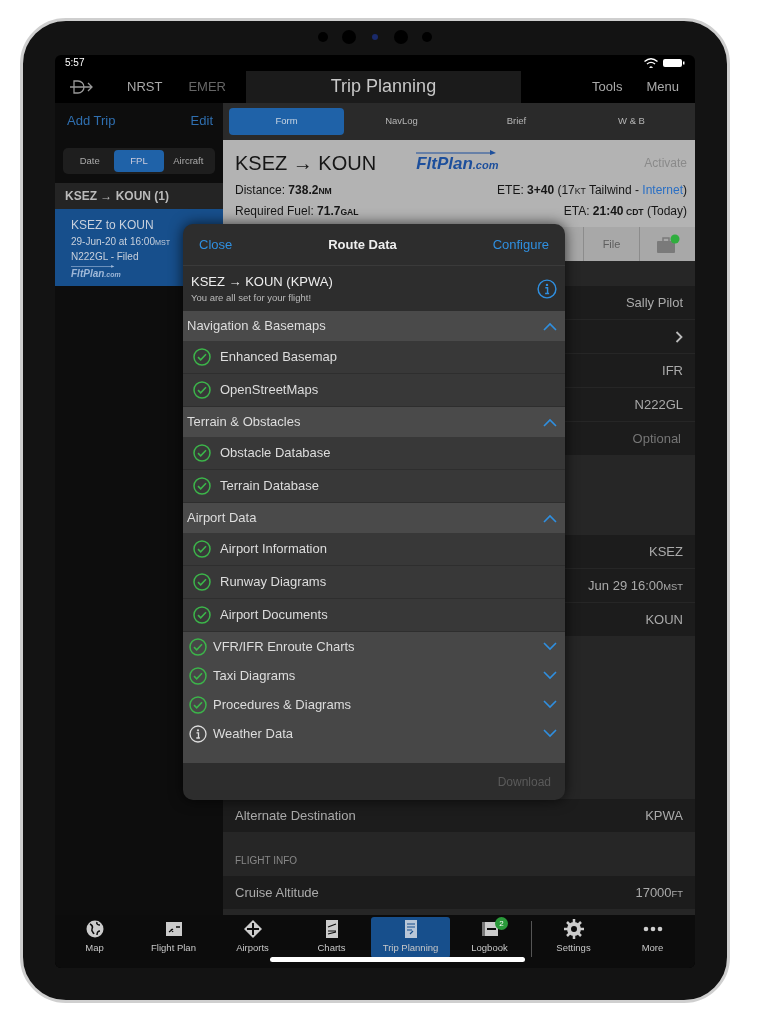  I want to click on tab-bar-item: Trip Planning, so click(410, 938).